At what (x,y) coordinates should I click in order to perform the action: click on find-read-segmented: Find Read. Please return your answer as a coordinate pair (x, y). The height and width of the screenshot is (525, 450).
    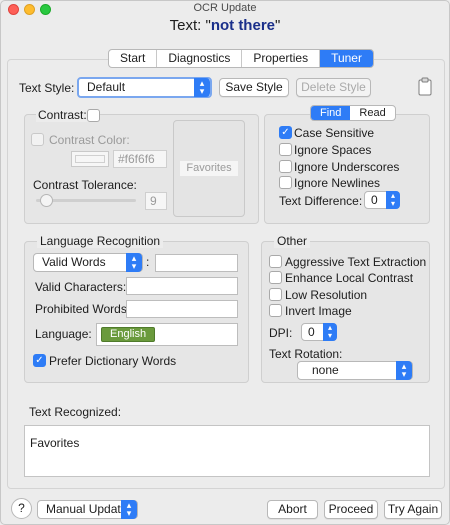
    Looking at the image, I should click on (353, 113).